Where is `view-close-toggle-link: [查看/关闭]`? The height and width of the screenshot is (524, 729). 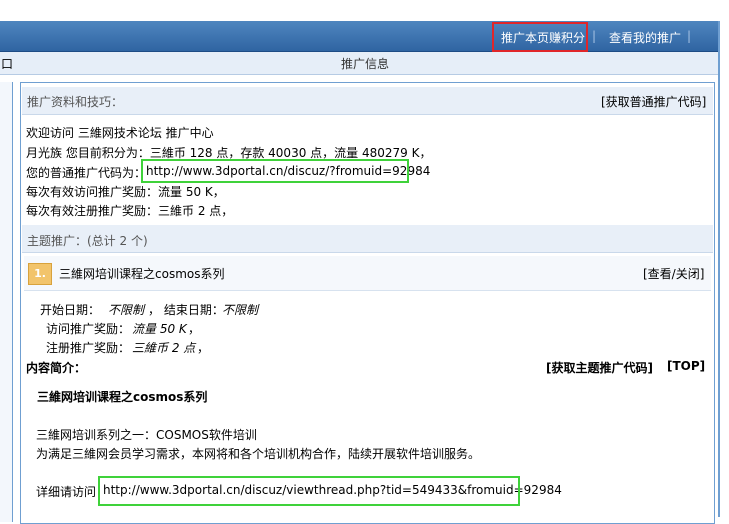 view-close-toggle-link: [查看/关闭] is located at coordinates (673, 273).